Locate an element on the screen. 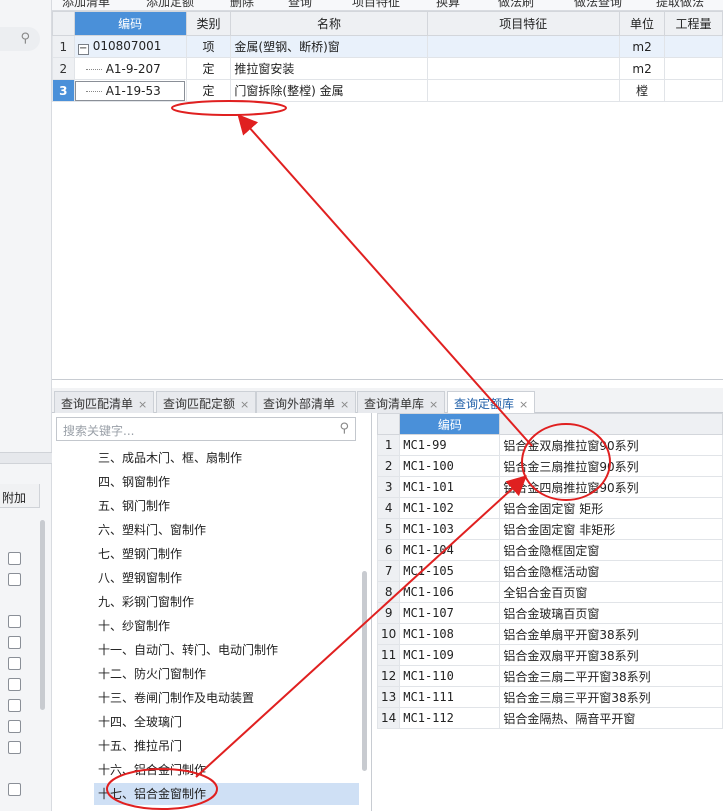 Image resolution: width=723 pixels, height=811 pixels. left-scrollbar is located at coordinates (42, 615).